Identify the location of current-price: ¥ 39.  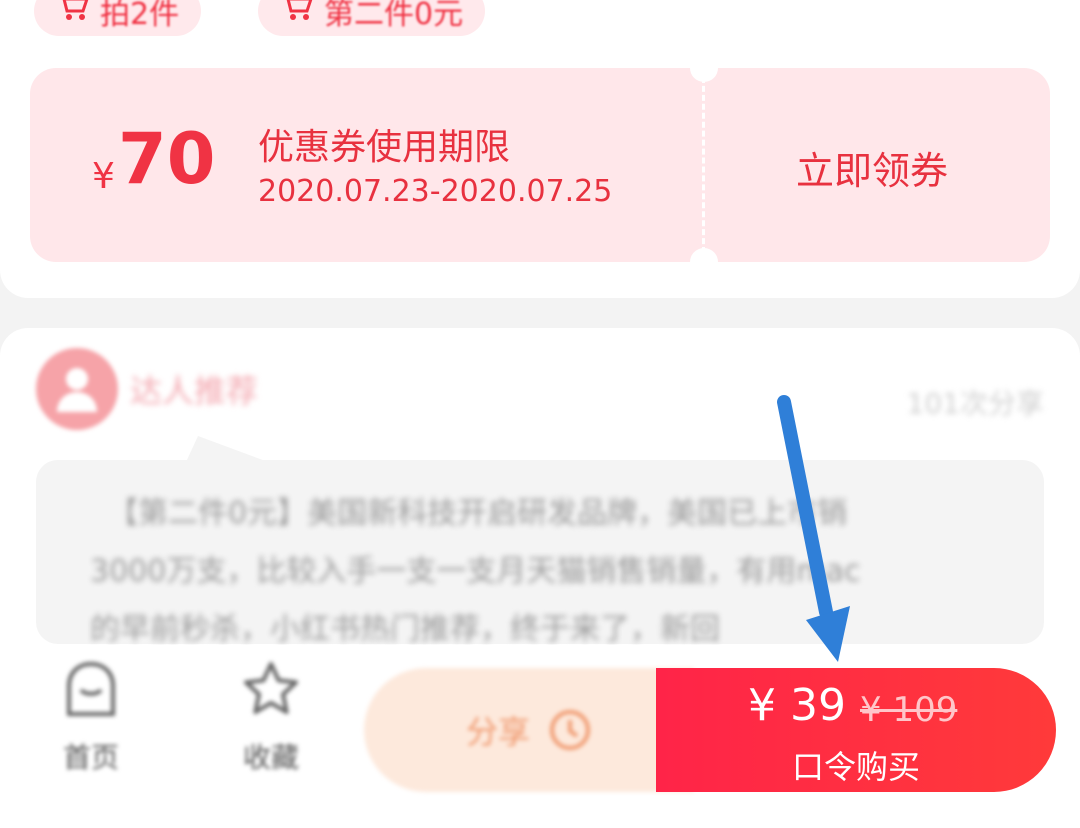
(797, 705).